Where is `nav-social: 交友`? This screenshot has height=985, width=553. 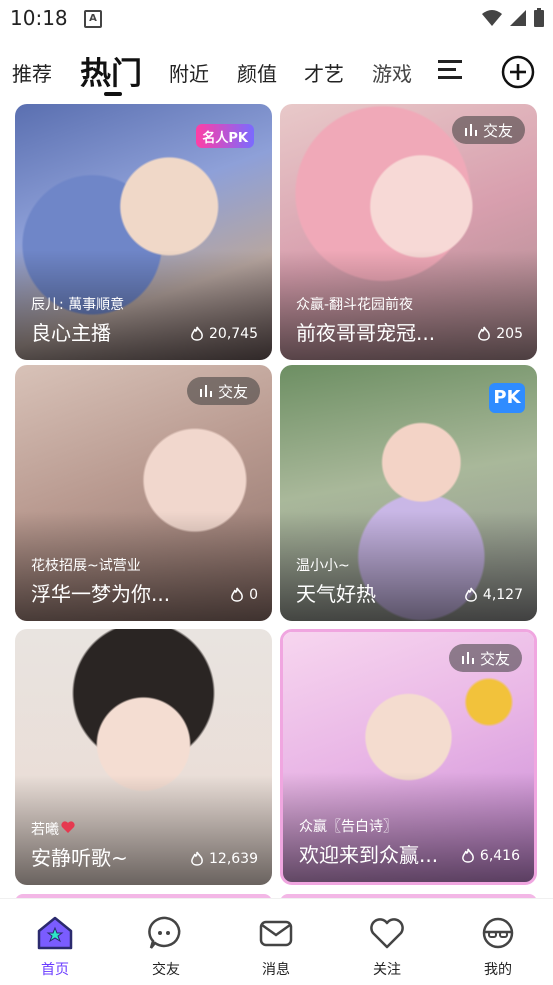
nav-social: 交友 is located at coordinates (166, 947).